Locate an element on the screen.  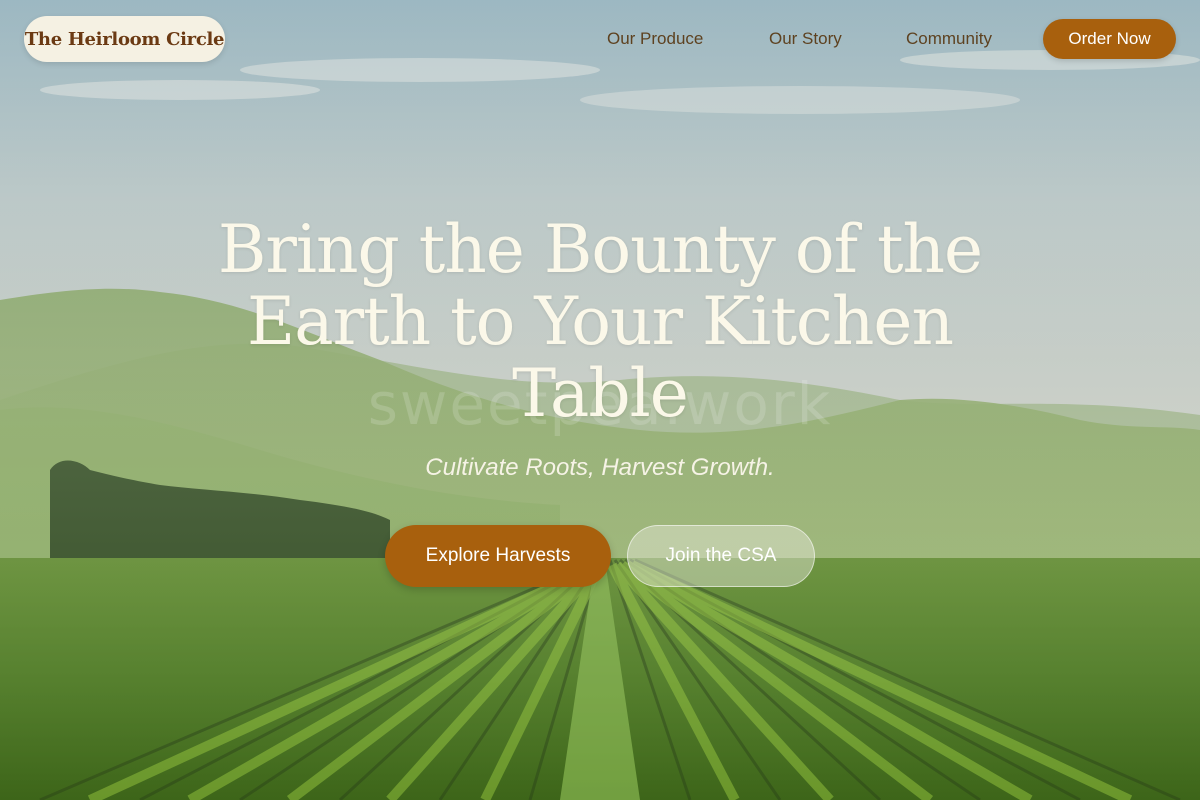
order-now-button: Order Now is located at coordinates (1109, 39).